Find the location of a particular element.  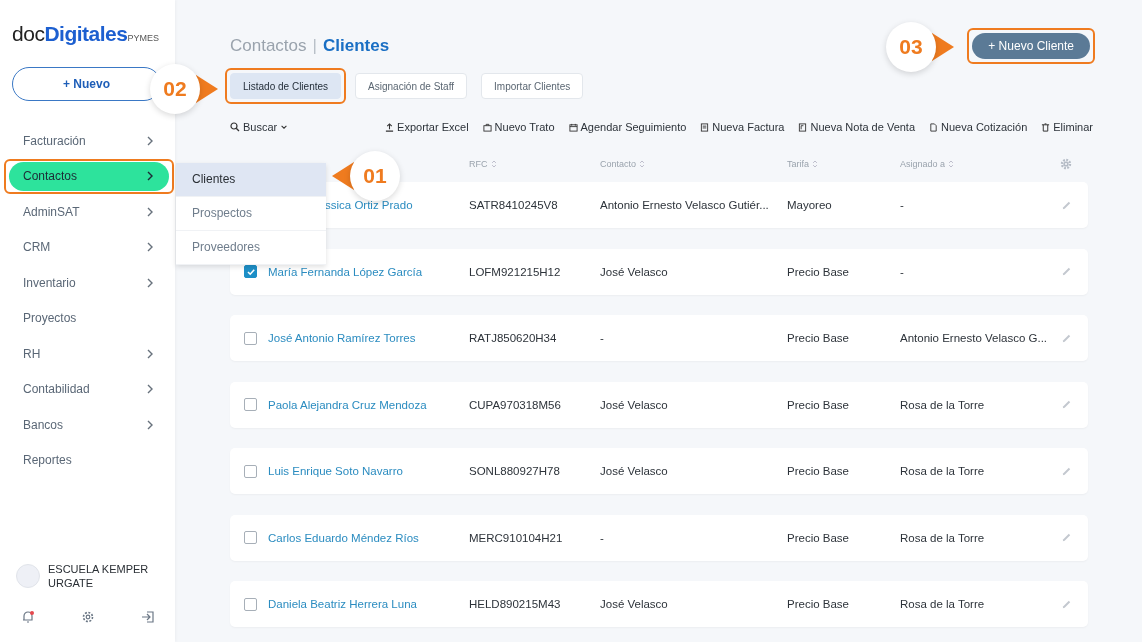

nav-label: Facturación is located at coordinates (54, 140).